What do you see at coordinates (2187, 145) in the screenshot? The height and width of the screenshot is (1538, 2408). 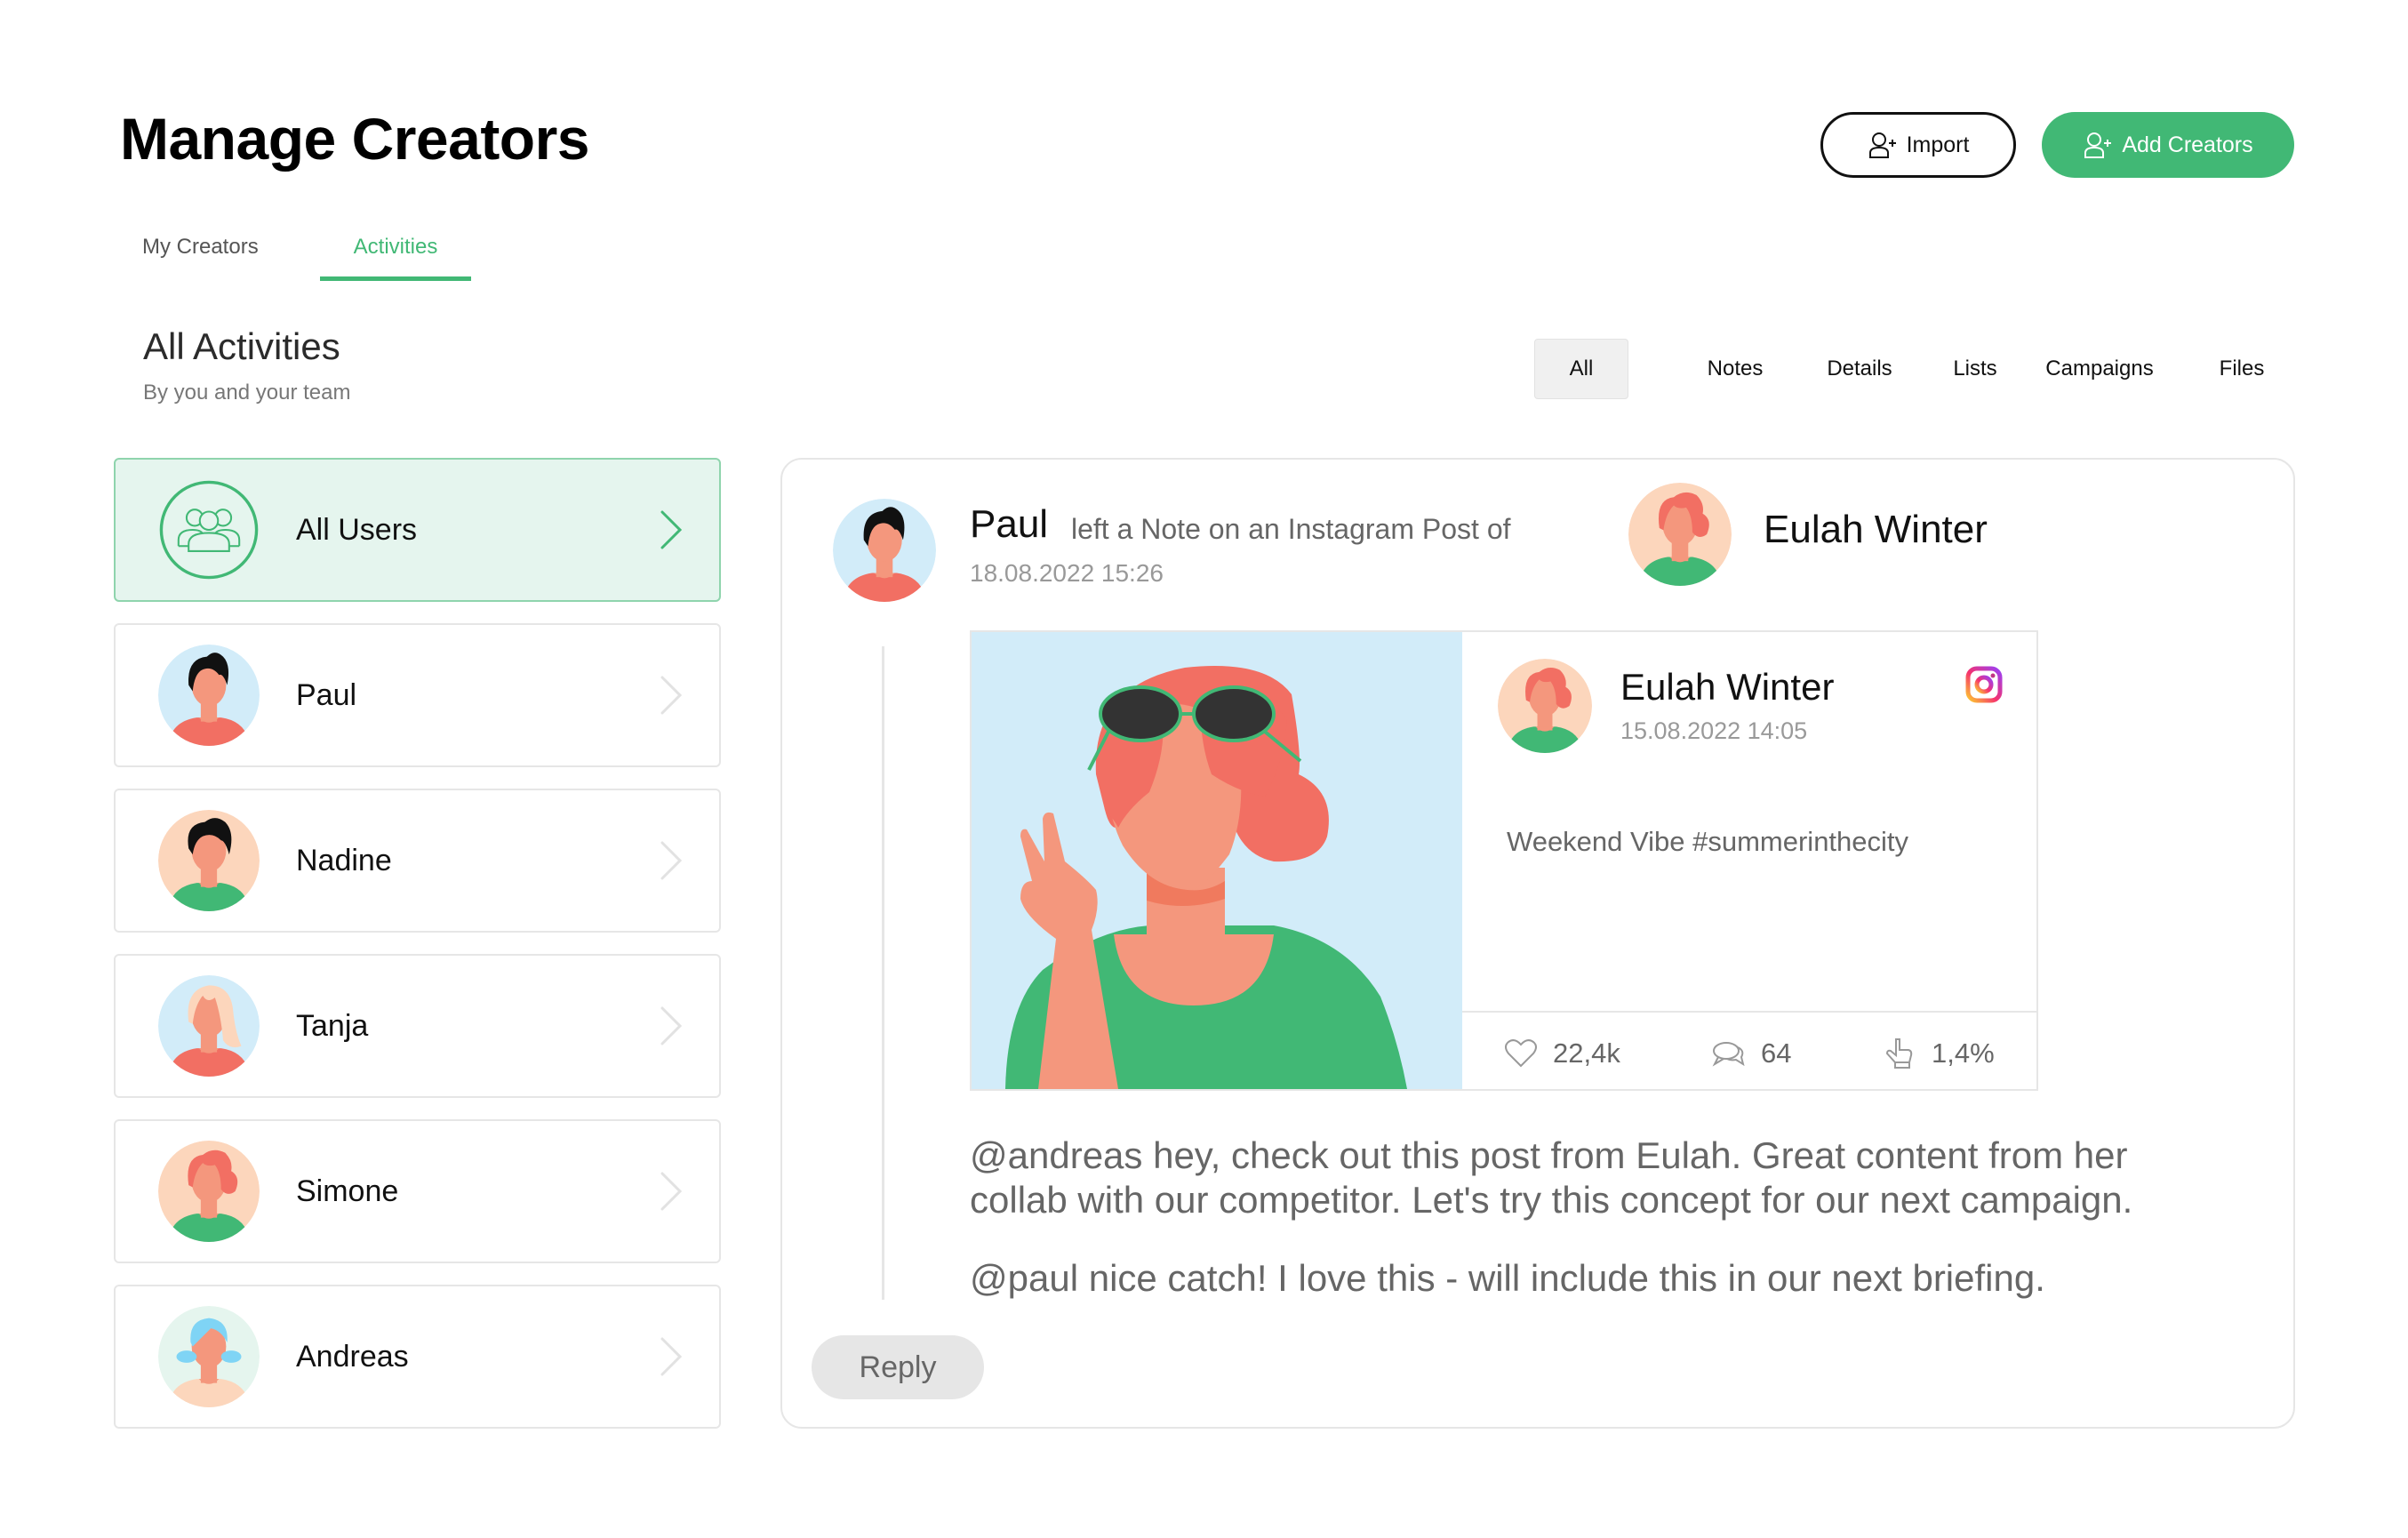 I see `add-creators-label: Add Creators` at bounding box center [2187, 145].